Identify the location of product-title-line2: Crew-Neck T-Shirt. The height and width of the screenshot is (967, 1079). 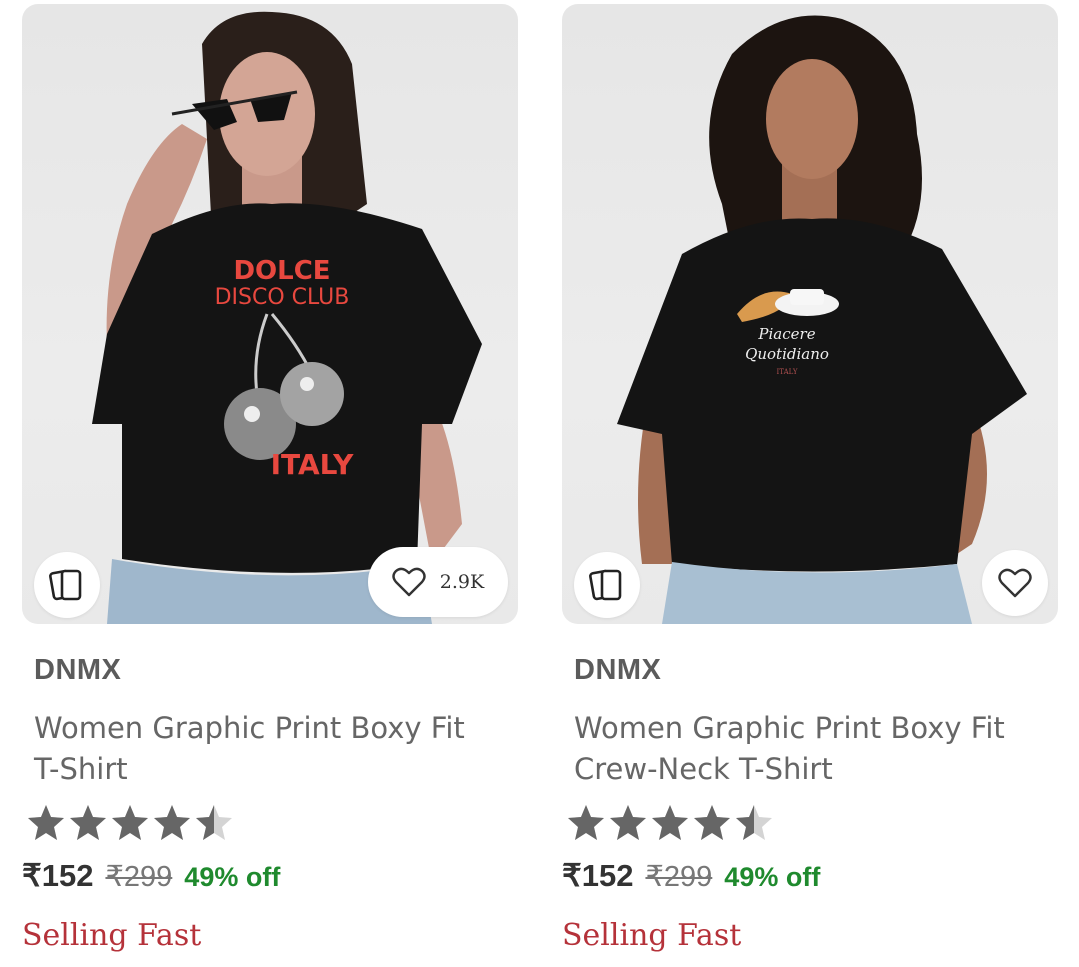
(703, 769).